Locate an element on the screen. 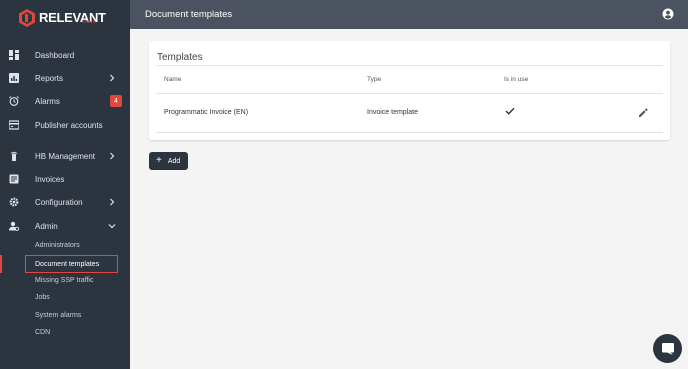  gear-icon is located at coordinates (14, 202).